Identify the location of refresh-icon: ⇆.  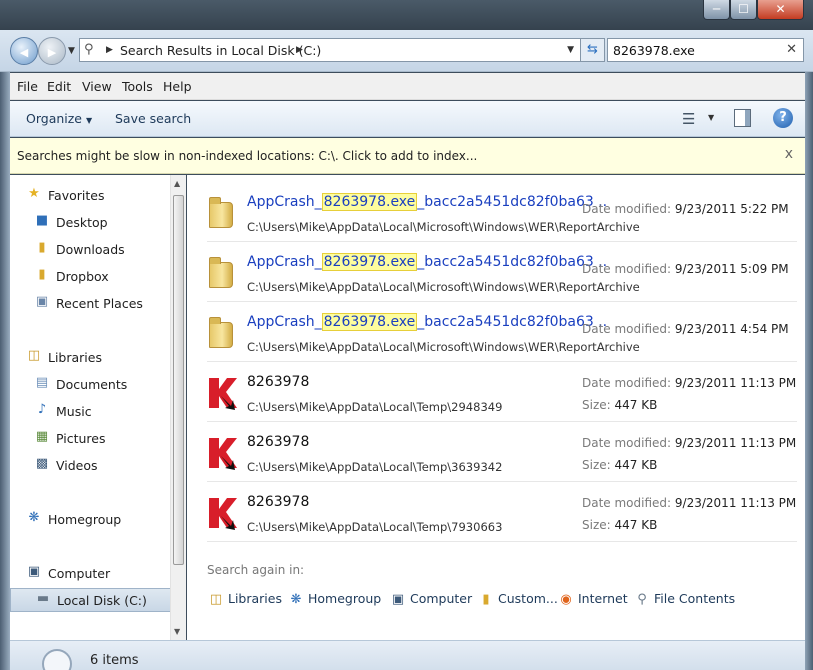
(592, 49).